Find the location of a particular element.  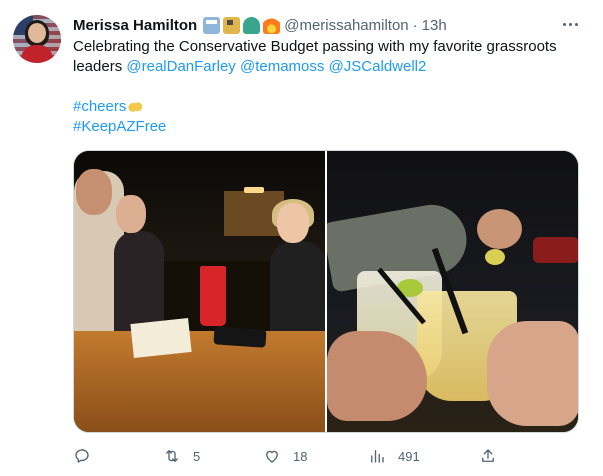

tweet-header: Merissa Hamilton @merissahamilton · 13h is located at coordinates (260, 25).